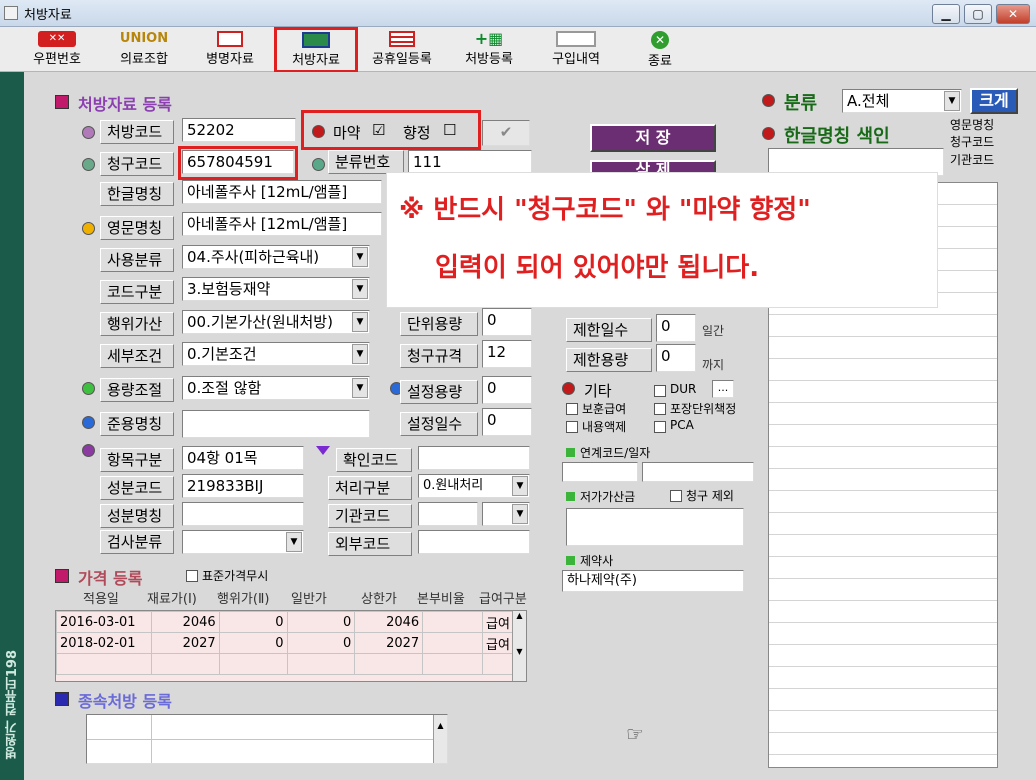 The height and width of the screenshot is (780, 1036). I want to click on sub-presc-grid: ▲▼, so click(267, 739).